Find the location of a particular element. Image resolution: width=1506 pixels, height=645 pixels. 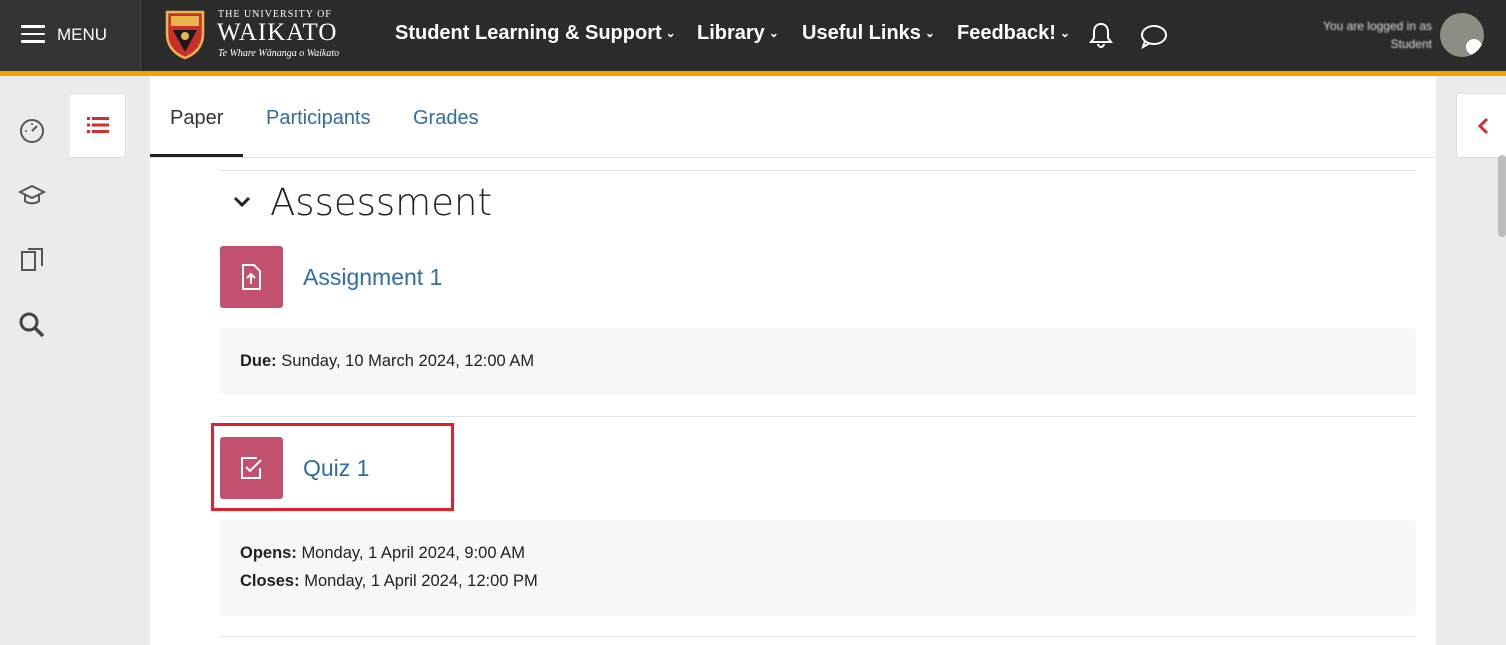

nav-label: Student Learning & Support is located at coordinates (528, 33).